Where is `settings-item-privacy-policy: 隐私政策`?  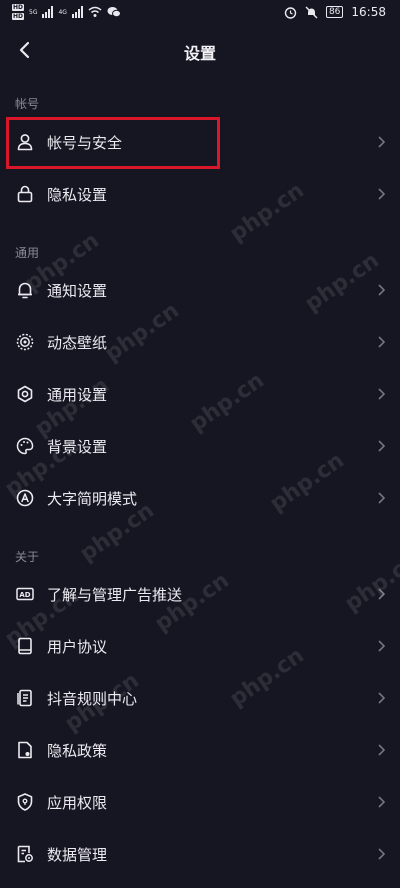 settings-item-privacy-policy: 隐私政策 is located at coordinates (200, 751).